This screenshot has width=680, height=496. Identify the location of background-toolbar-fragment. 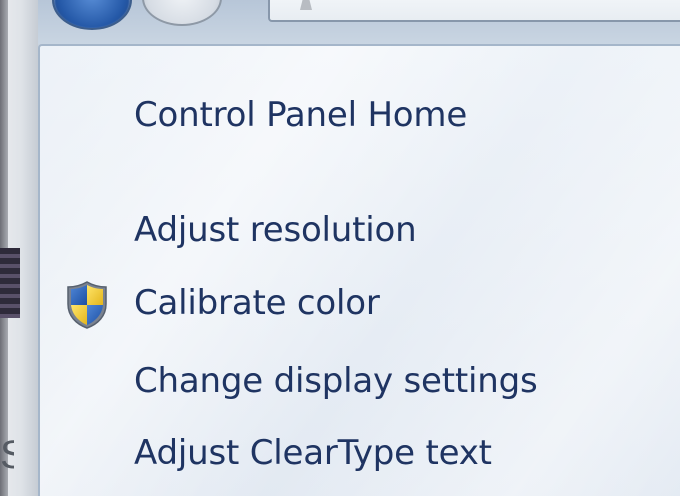
(10, 283).